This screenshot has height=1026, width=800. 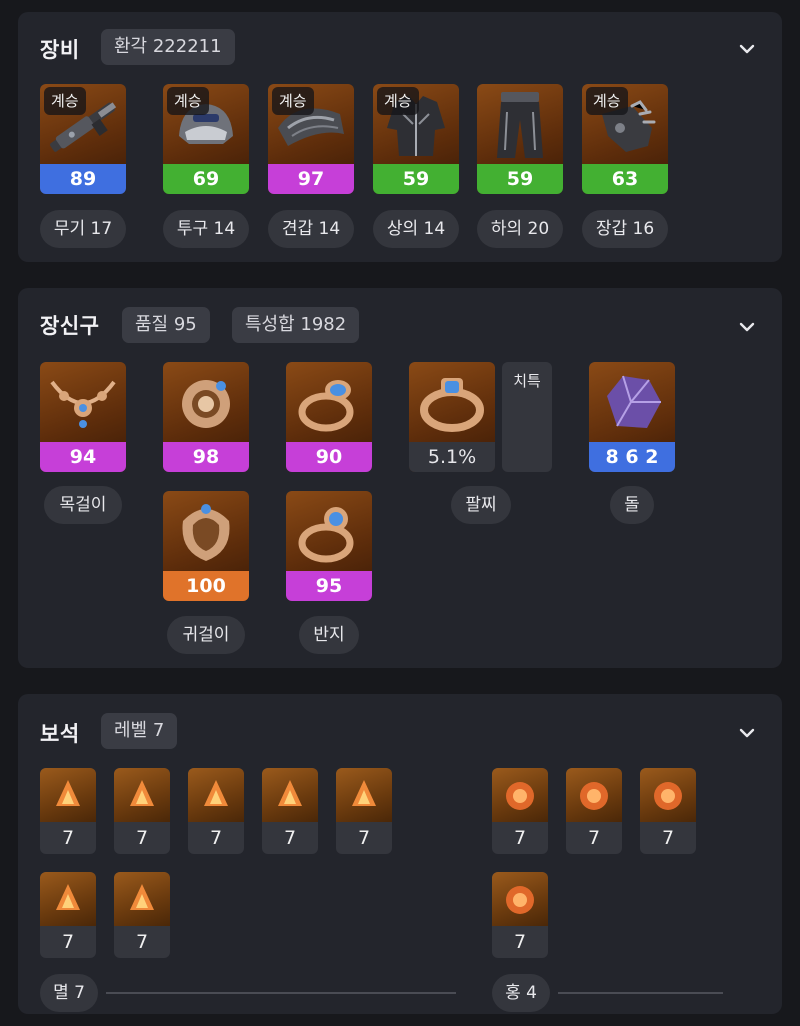 I want to click on helmet-slot: 계승 69, so click(x=206, y=139).